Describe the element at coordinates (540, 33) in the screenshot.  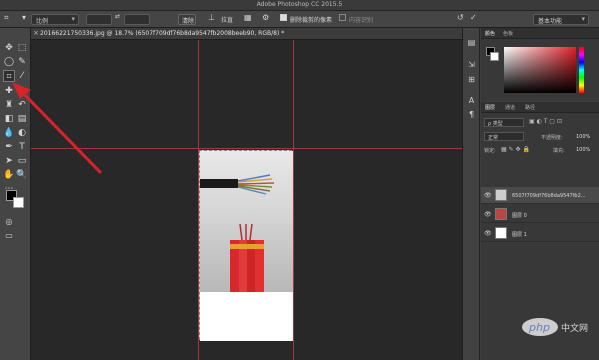
I see `color-panel-tabs: 颜色 色板` at that location.